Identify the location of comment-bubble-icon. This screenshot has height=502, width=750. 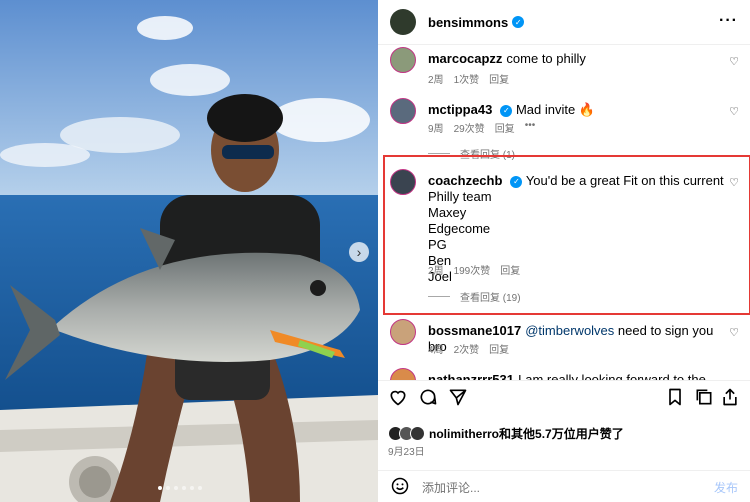
(428, 398).